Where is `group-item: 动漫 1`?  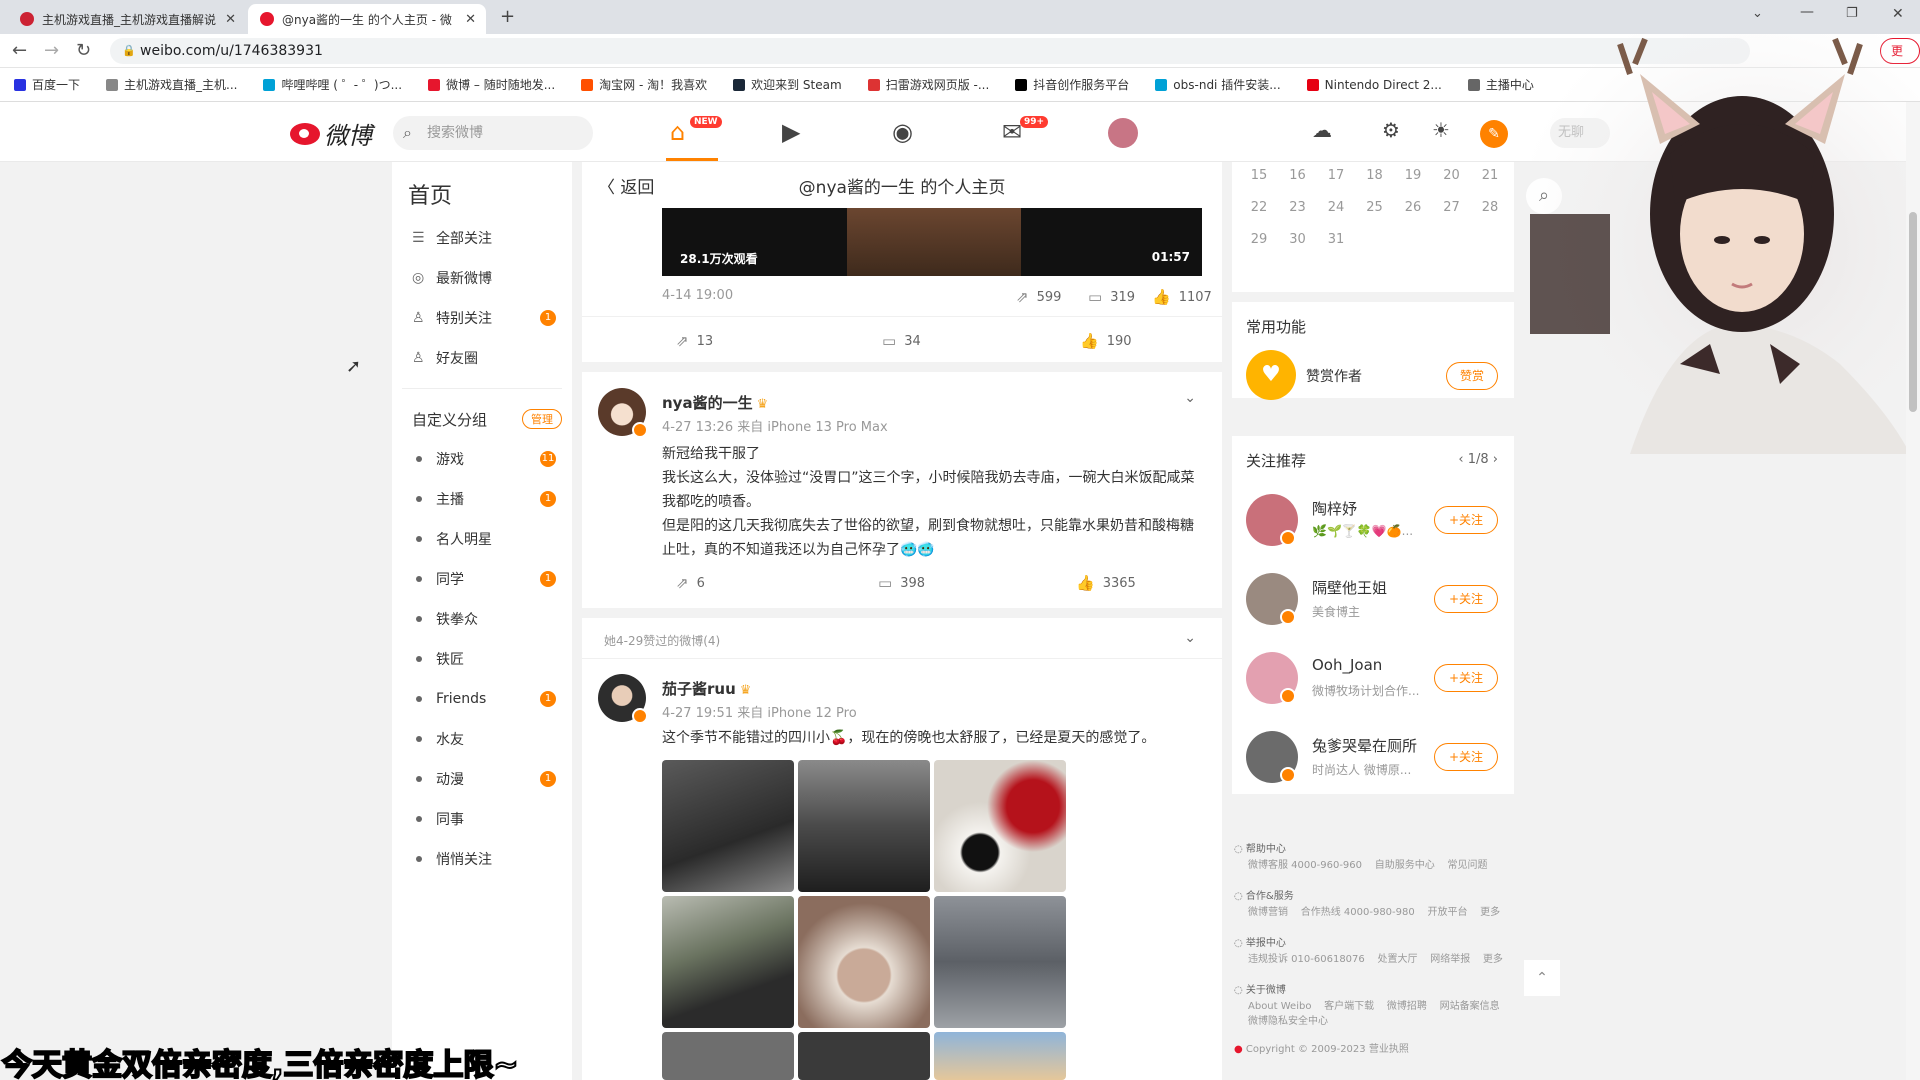 group-item: 动漫 1 is located at coordinates (482, 779).